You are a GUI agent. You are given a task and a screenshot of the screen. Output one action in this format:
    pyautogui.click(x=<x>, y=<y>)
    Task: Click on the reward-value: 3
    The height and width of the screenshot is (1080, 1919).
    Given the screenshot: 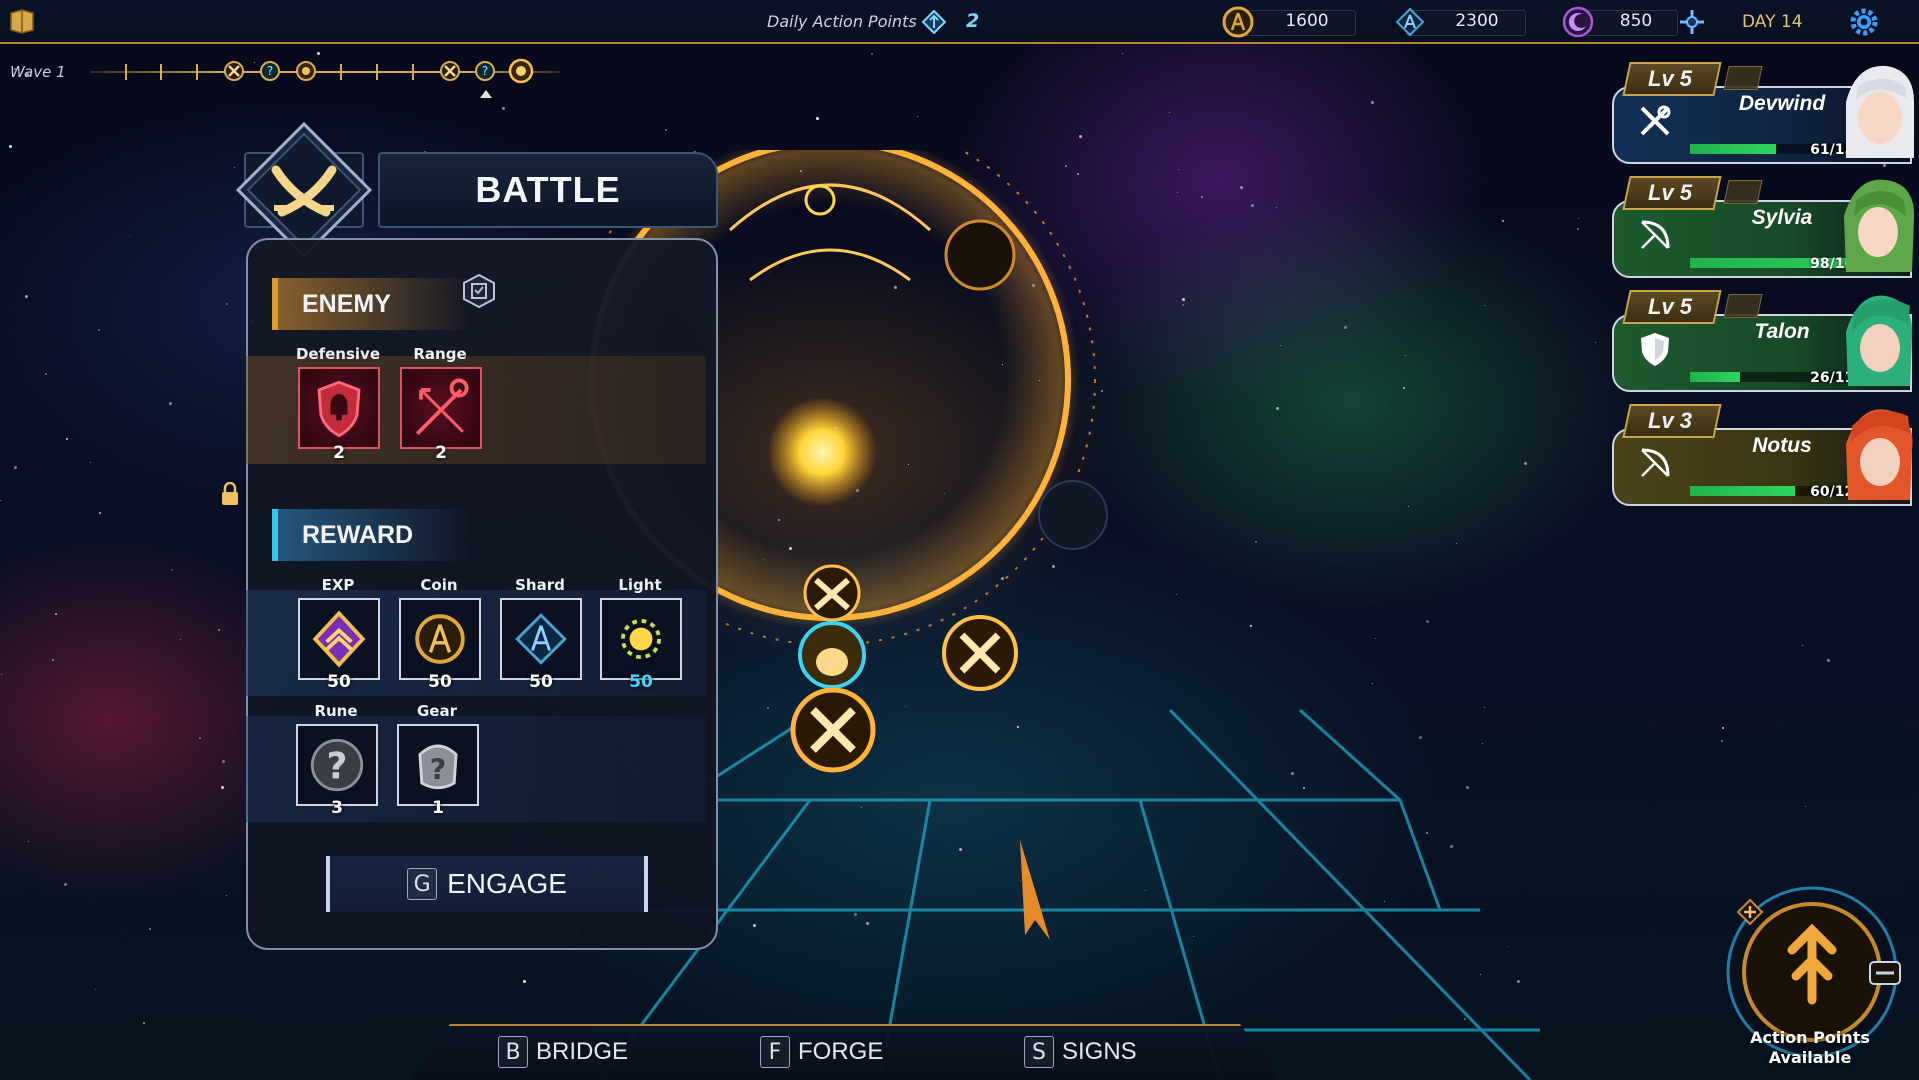 What is the action you would take?
    pyautogui.click(x=337, y=808)
    